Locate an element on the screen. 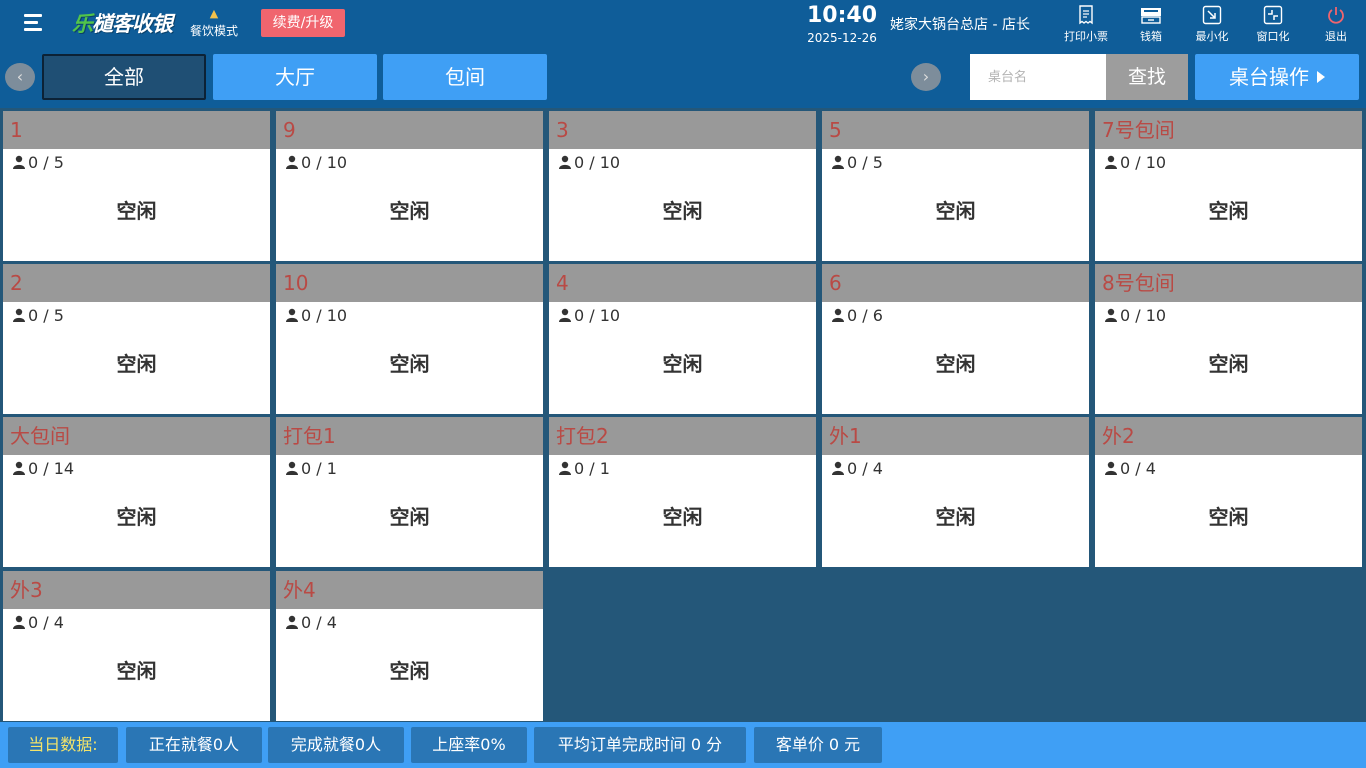 This screenshot has width=1366, height=768. chevron-right-icon: › is located at coordinates (926, 77).